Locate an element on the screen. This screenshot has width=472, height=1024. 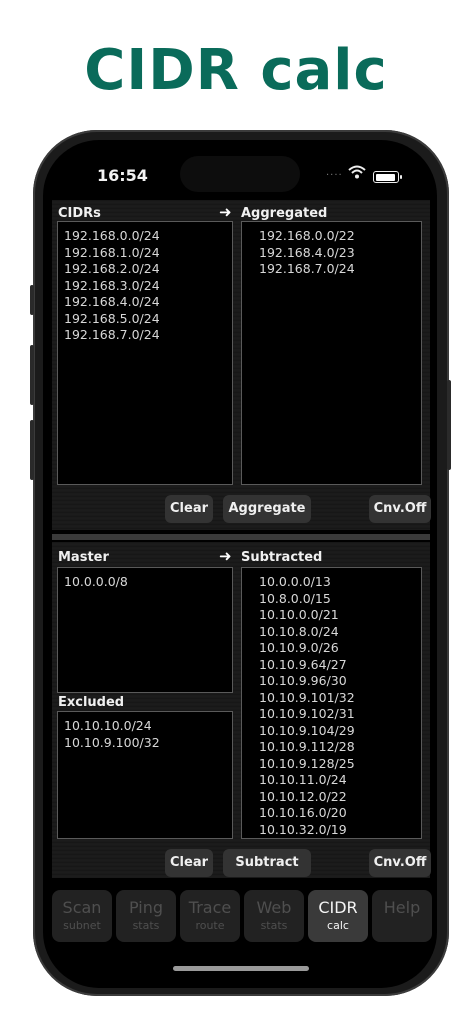
phone-volume-up is located at coordinates (32, 375).